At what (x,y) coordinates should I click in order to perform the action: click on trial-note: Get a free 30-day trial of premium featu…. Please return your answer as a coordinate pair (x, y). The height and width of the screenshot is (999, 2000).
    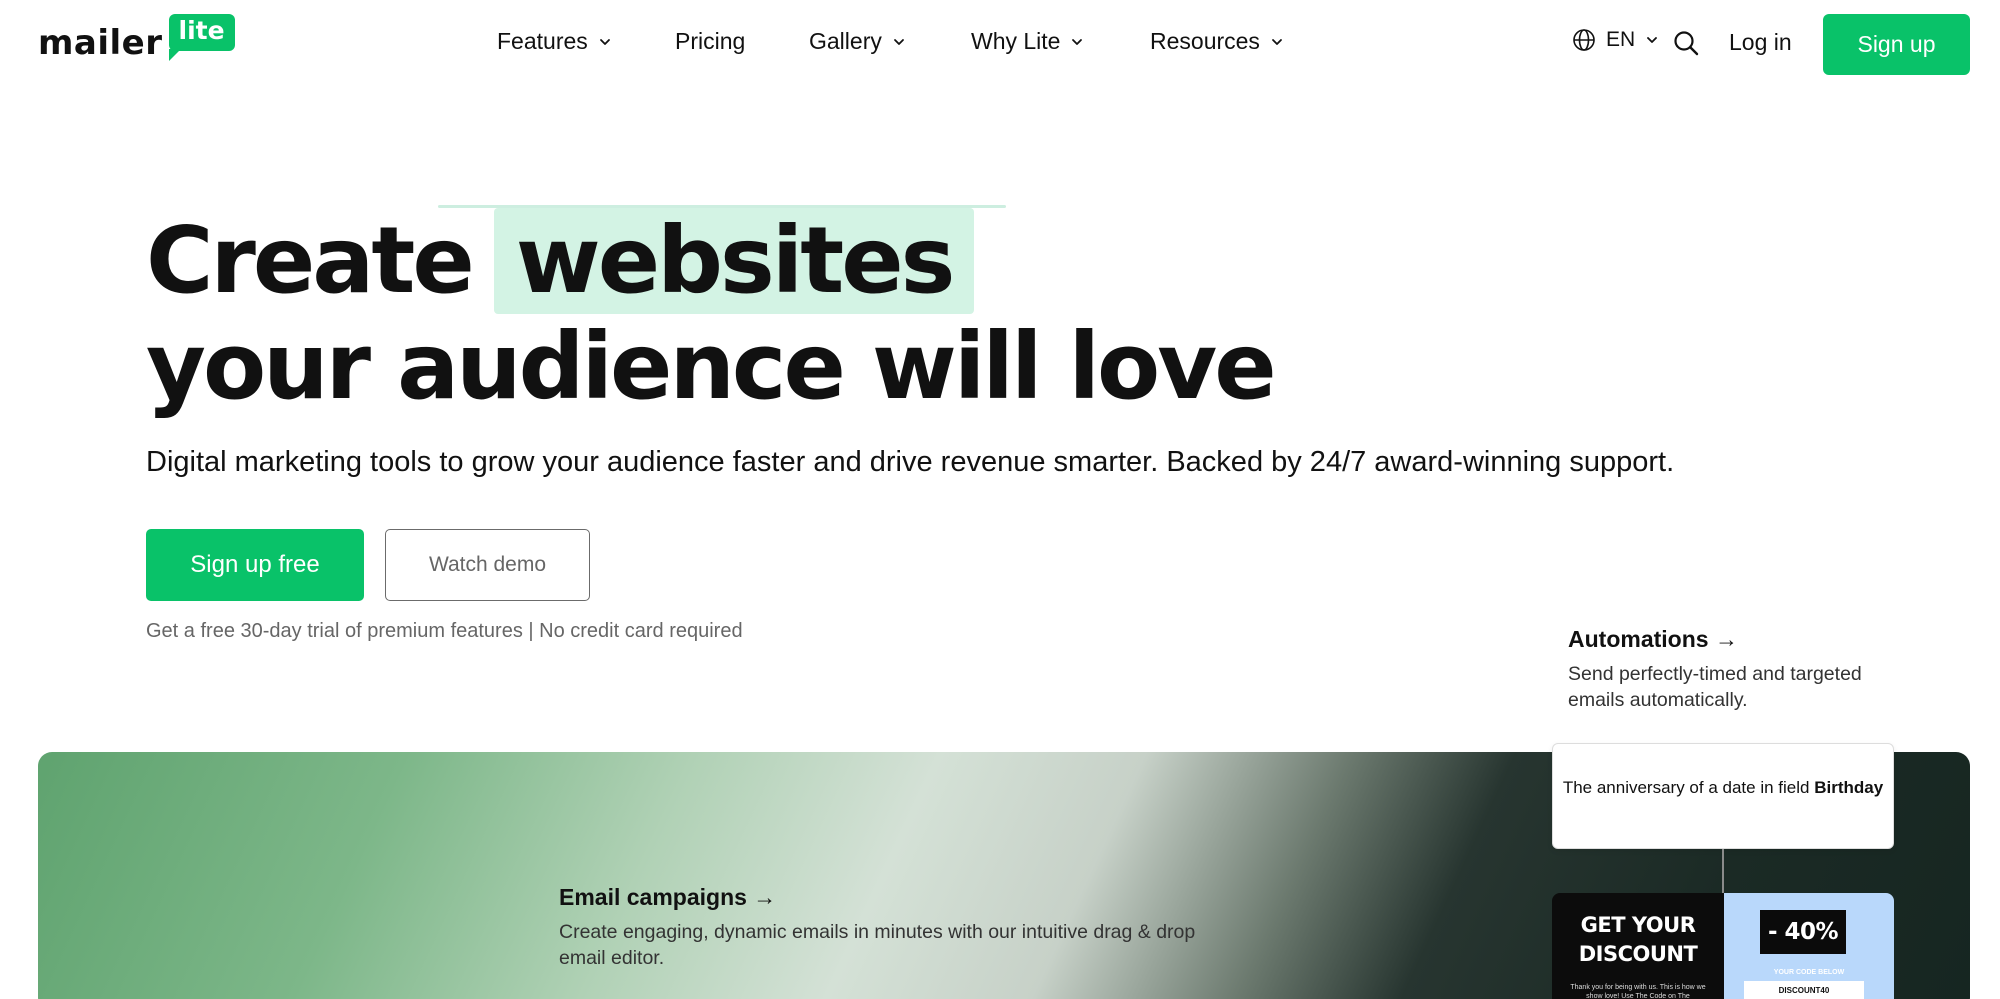
    Looking at the image, I should click on (444, 631).